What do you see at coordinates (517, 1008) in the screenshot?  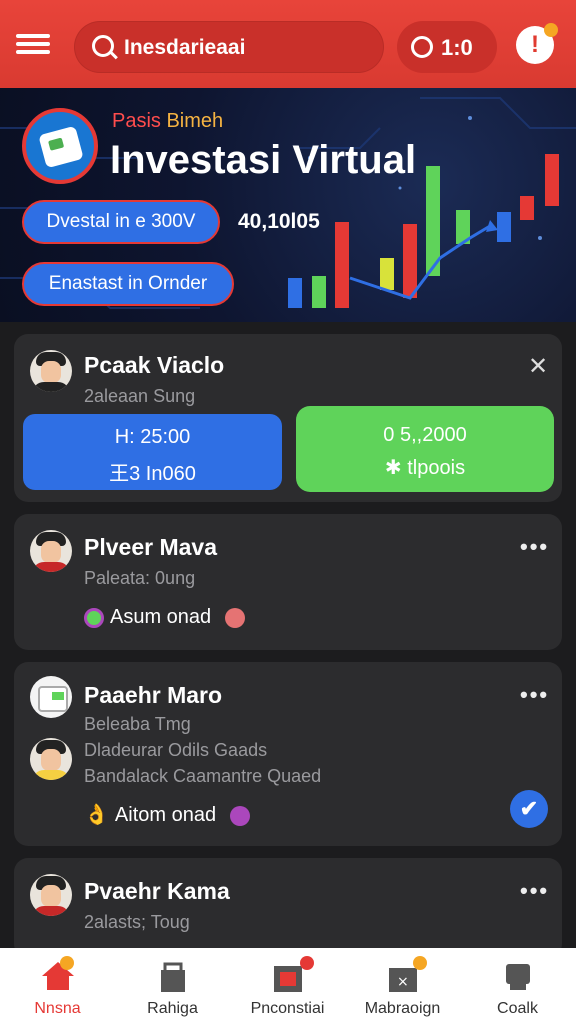 I see `nav-label: Coalk` at bounding box center [517, 1008].